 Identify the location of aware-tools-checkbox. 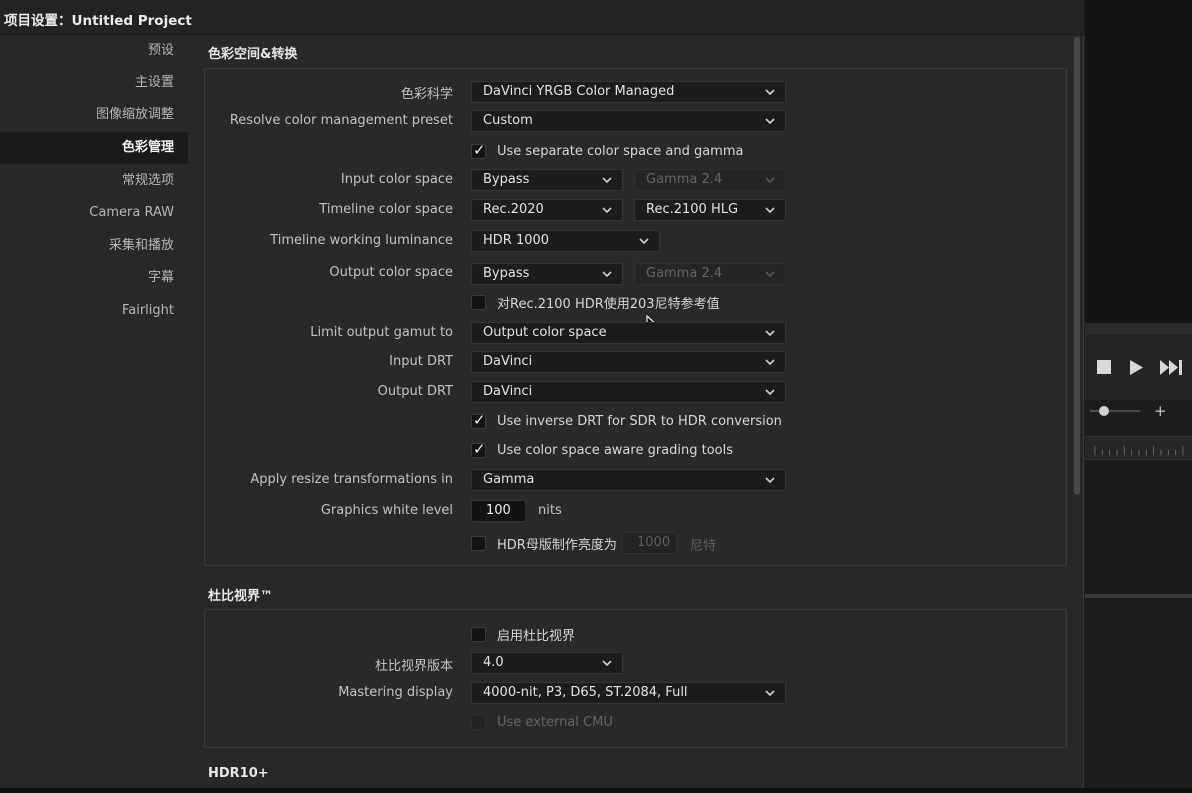
(478, 449).